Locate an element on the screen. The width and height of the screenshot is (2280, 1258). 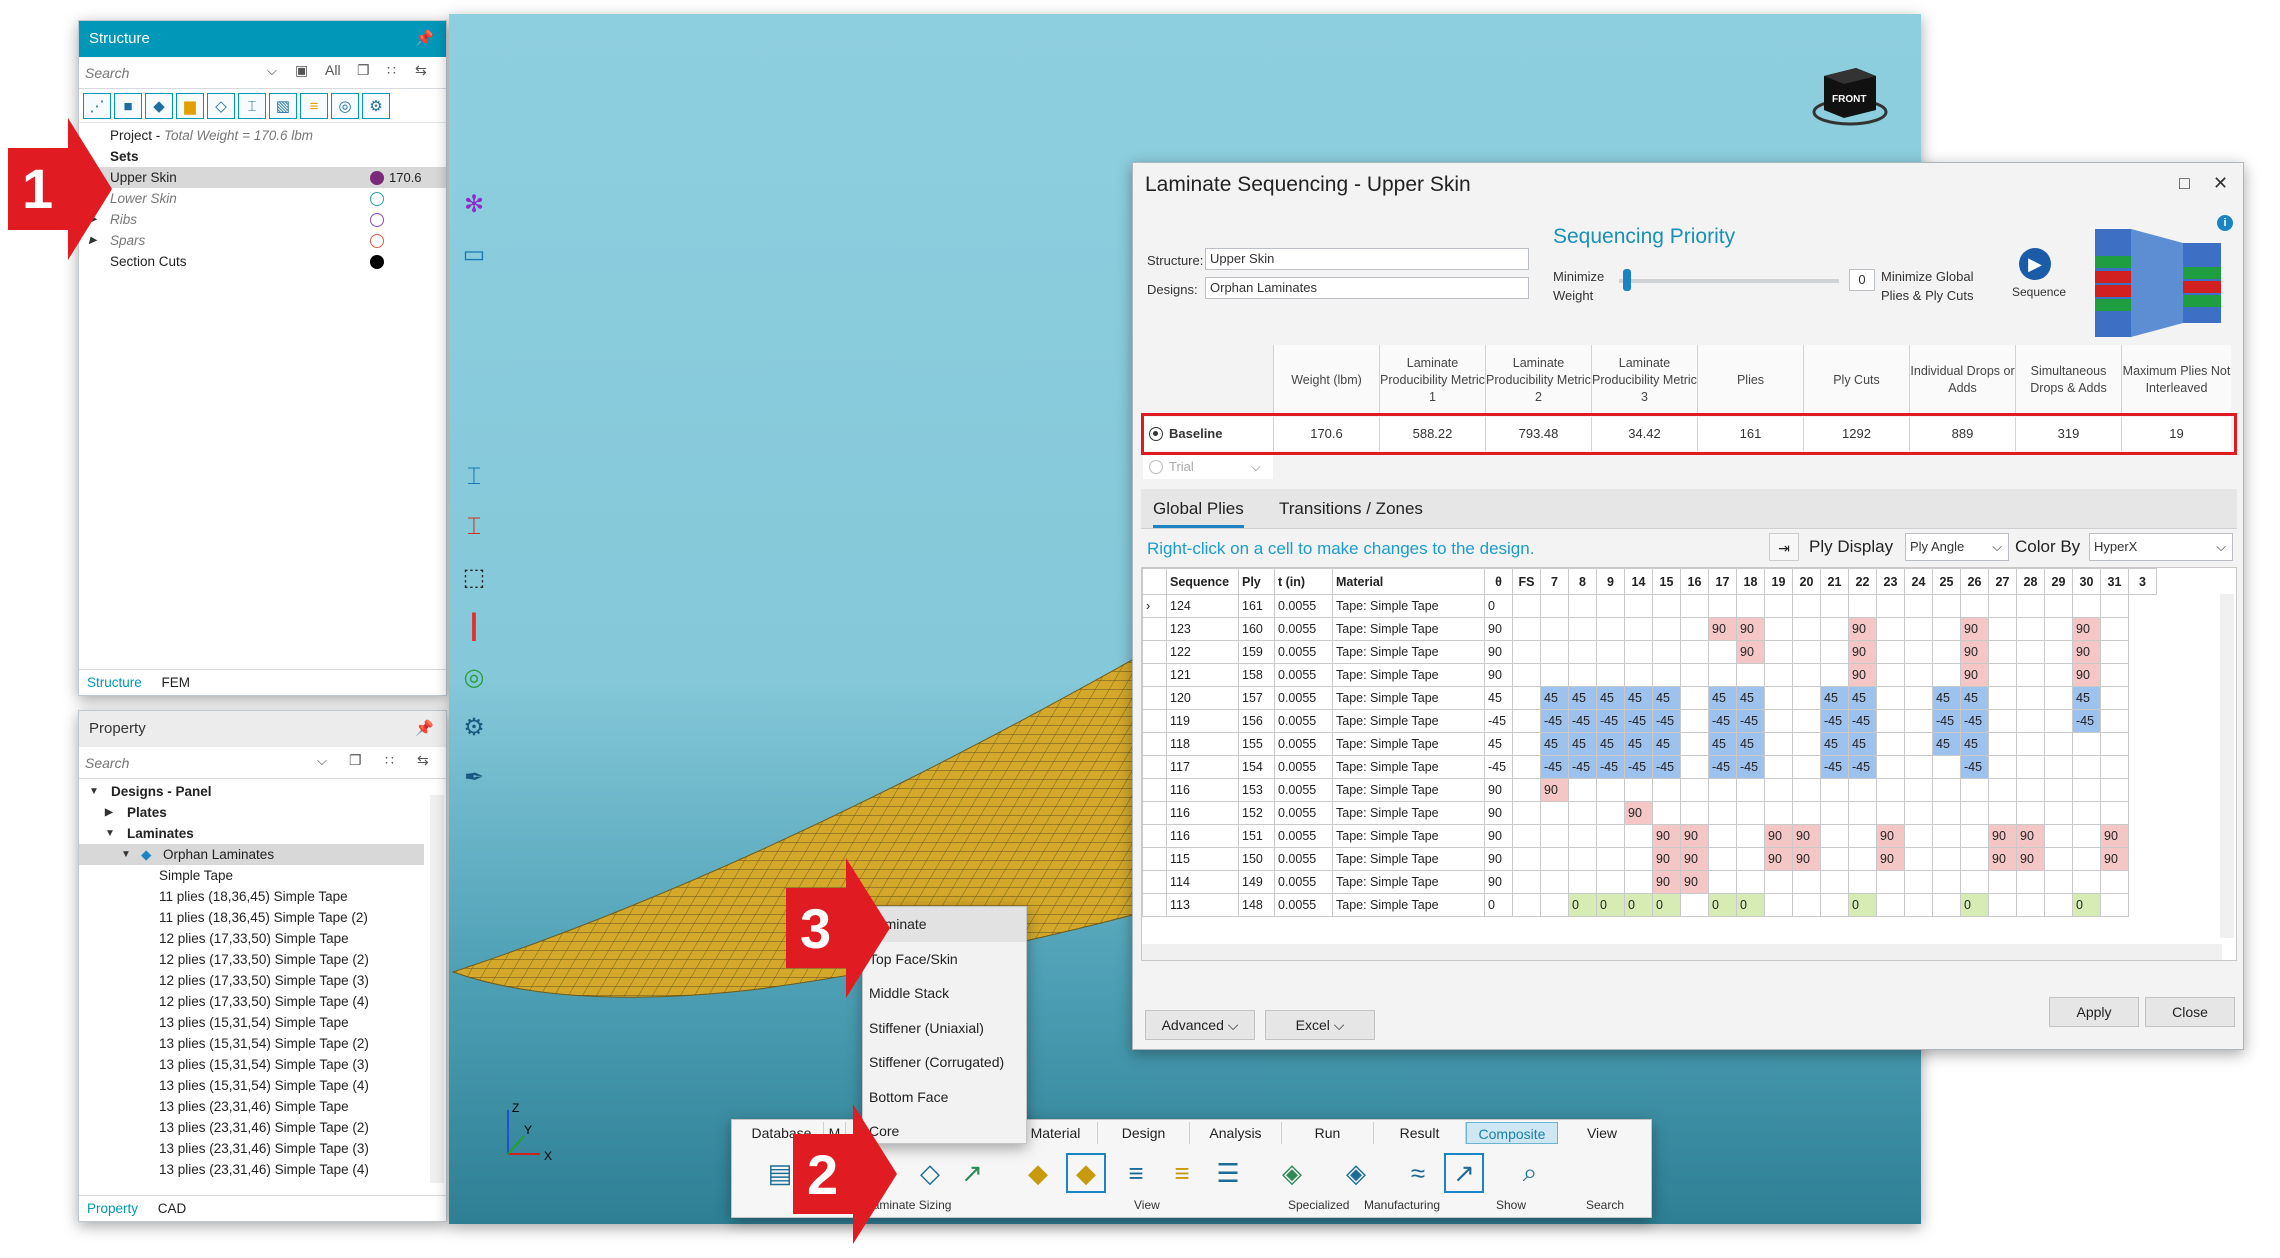
tree-item-section-cuts: Section Cuts is located at coordinates (262, 261).